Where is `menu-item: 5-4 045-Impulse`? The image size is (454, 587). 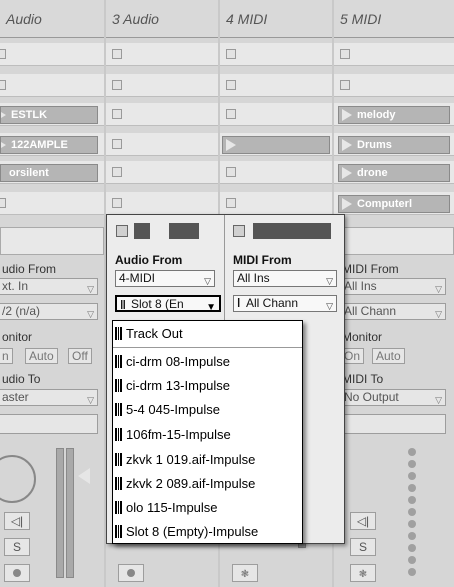 menu-item: 5-4 045-Impulse is located at coordinates (167, 409).